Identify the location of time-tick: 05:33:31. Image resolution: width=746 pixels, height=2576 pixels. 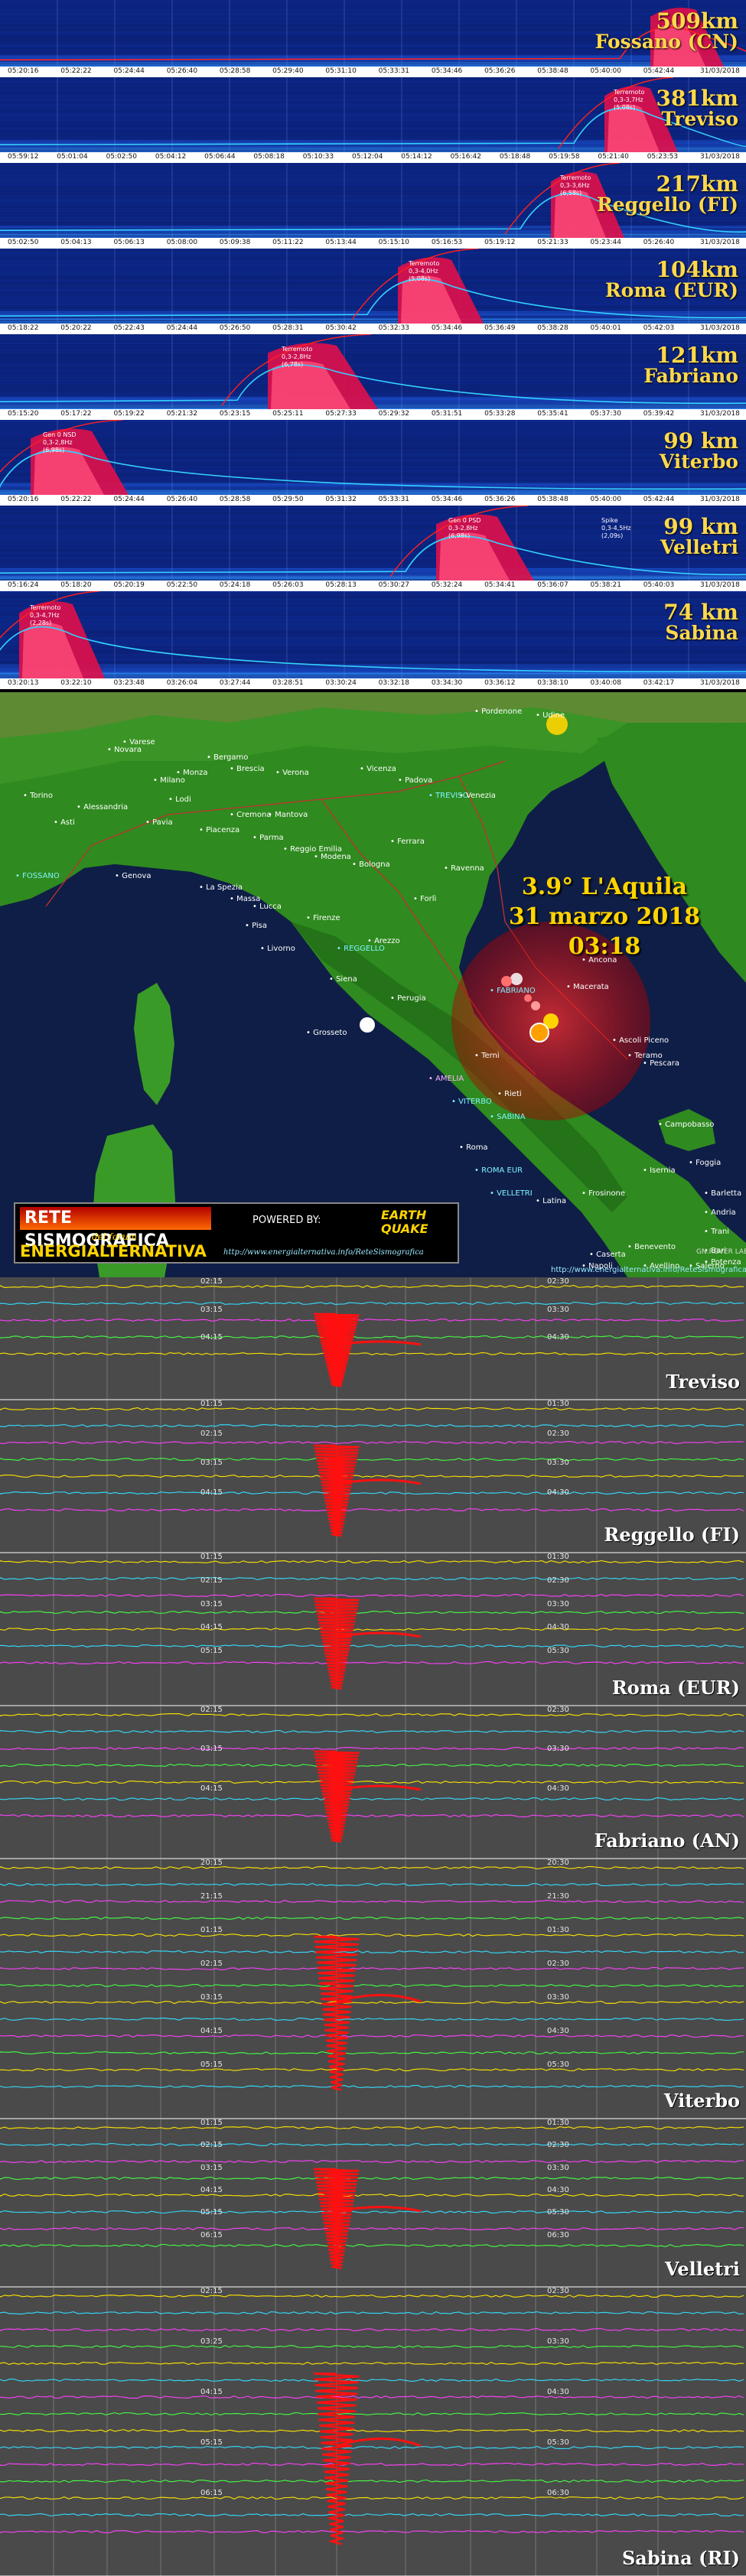
(394, 71).